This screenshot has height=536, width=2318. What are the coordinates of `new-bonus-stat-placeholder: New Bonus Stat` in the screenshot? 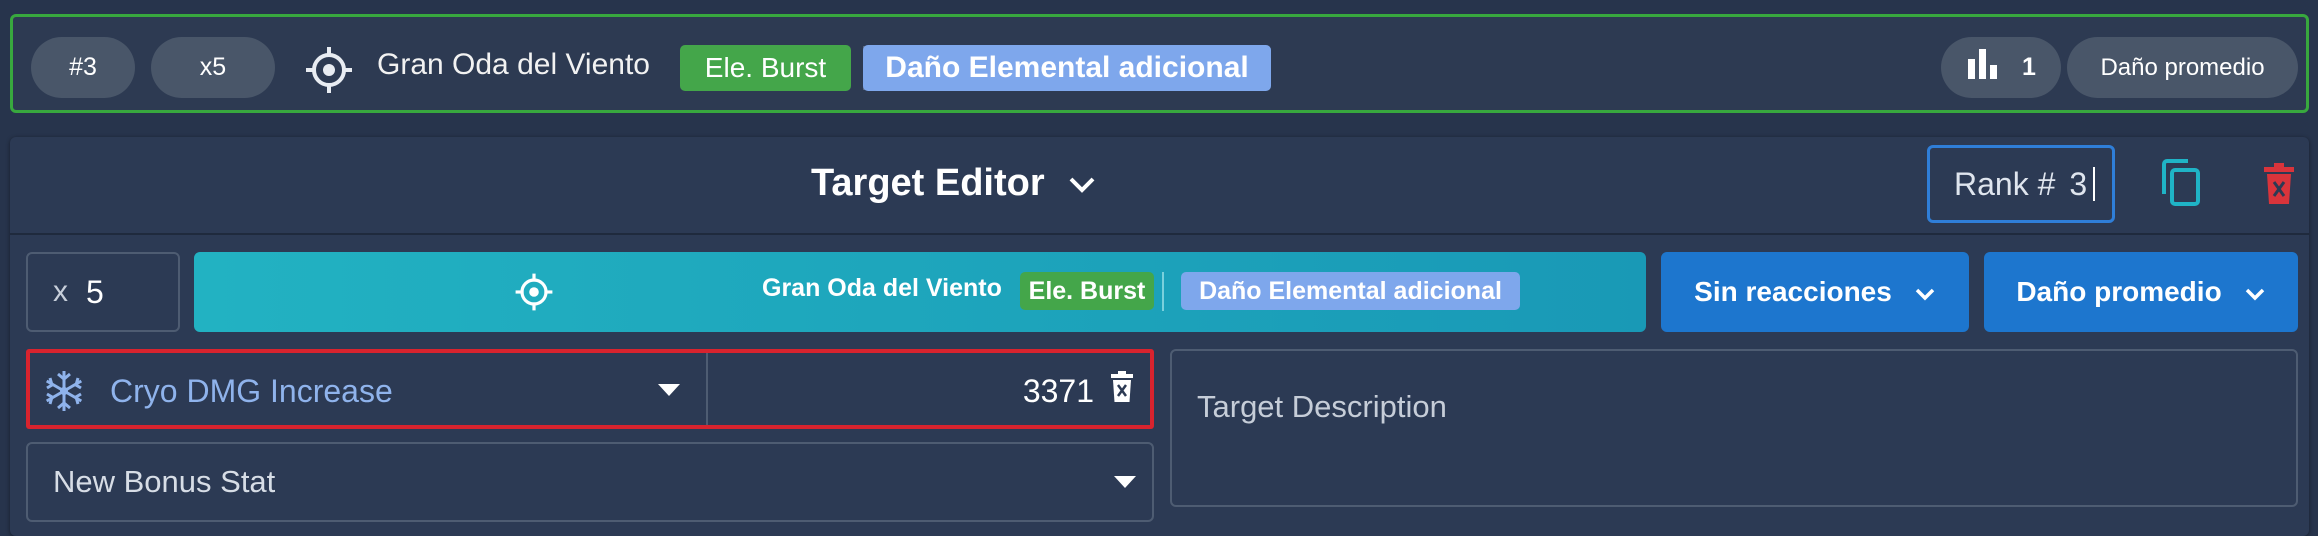 It's located at (164, 481).